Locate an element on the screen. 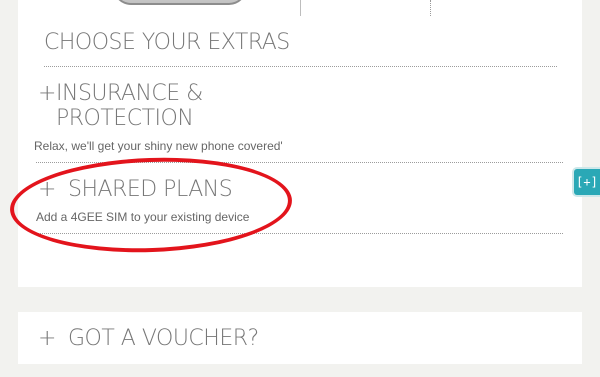 The width and height of the screenshot is (600, 377). insurance-label: INSURANCE & PROTECTION is located at coordinates (129, 106).